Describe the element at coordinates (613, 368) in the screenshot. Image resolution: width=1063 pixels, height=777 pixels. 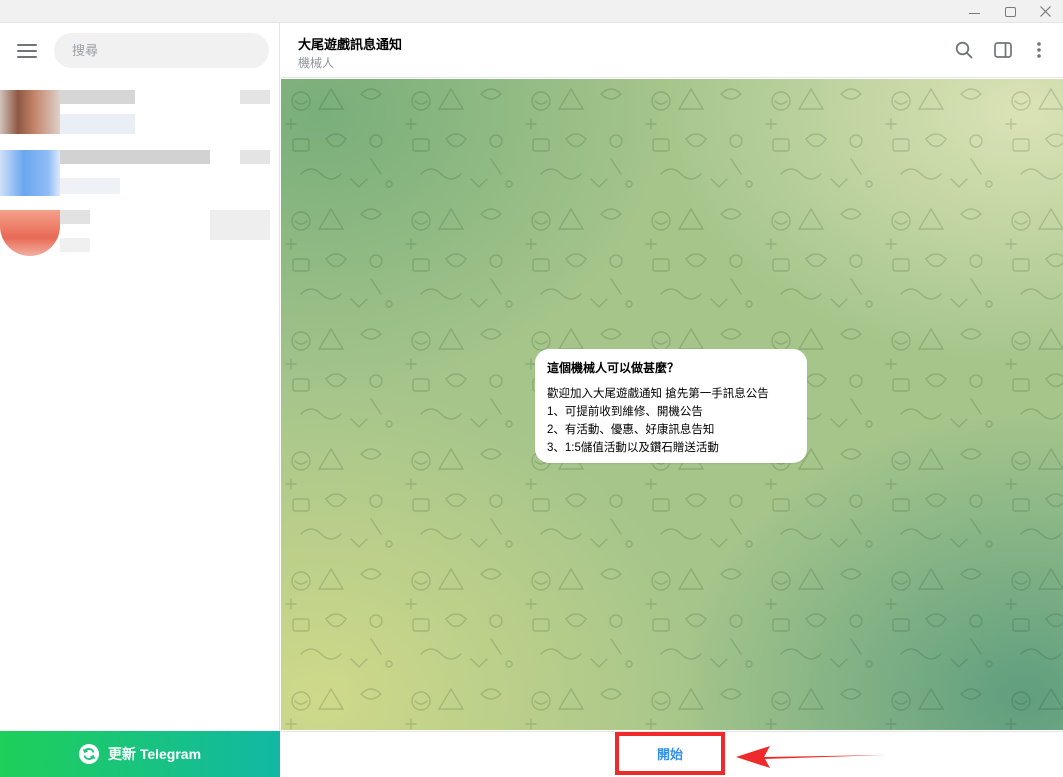
I see `bot-info-title: 這個機械人可以做甚麼？` at that location.